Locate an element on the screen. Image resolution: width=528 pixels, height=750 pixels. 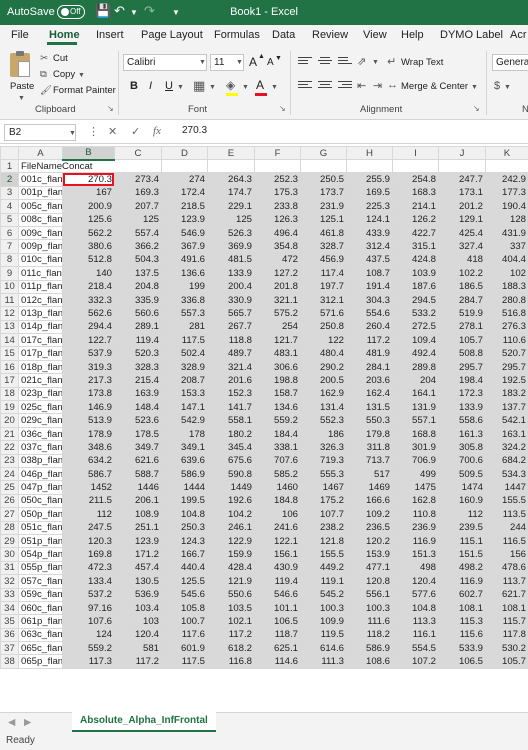
value-cell: 113.5 is located at coordinates (506, 514).